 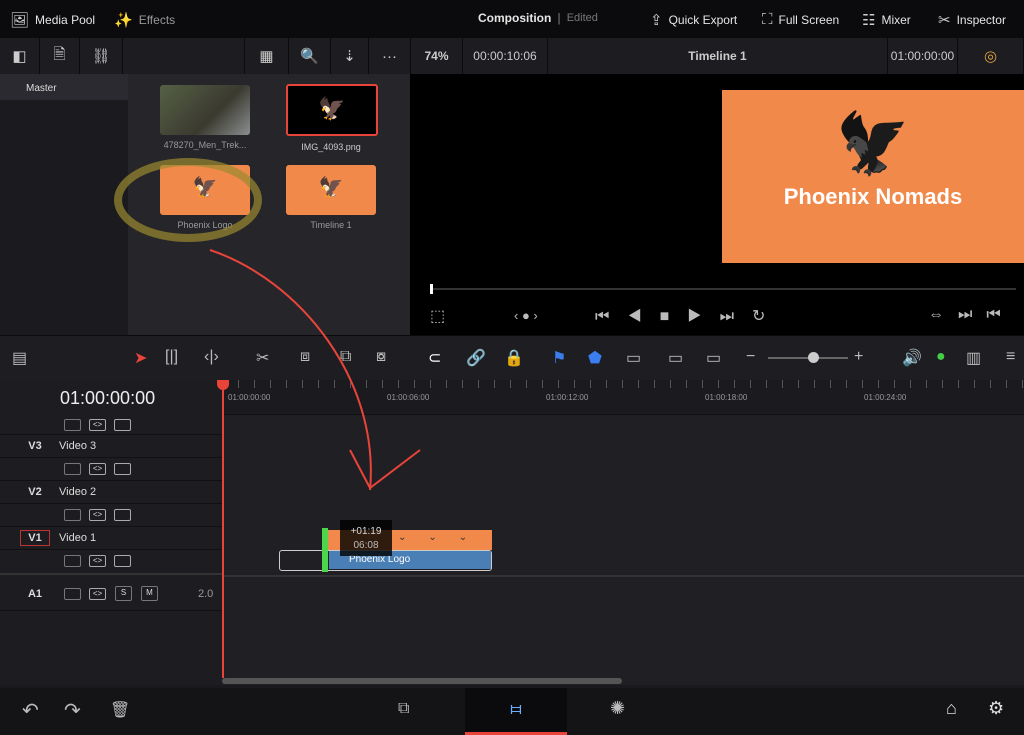 I want to click on annotation-overlay, so click(x=267, y=324).